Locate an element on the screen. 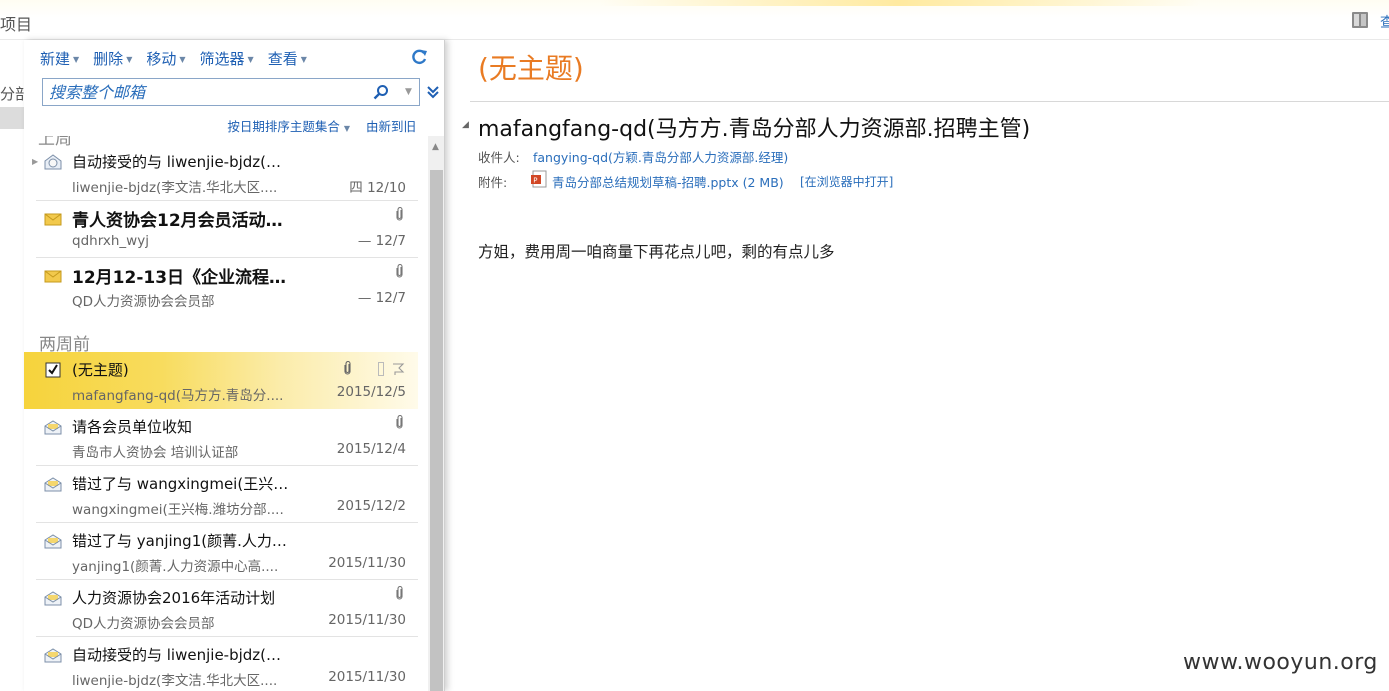 This screenshot has width=1389, height=691. scroll-up-arrow-icon: ▲ is located at coordinates (435, 147).